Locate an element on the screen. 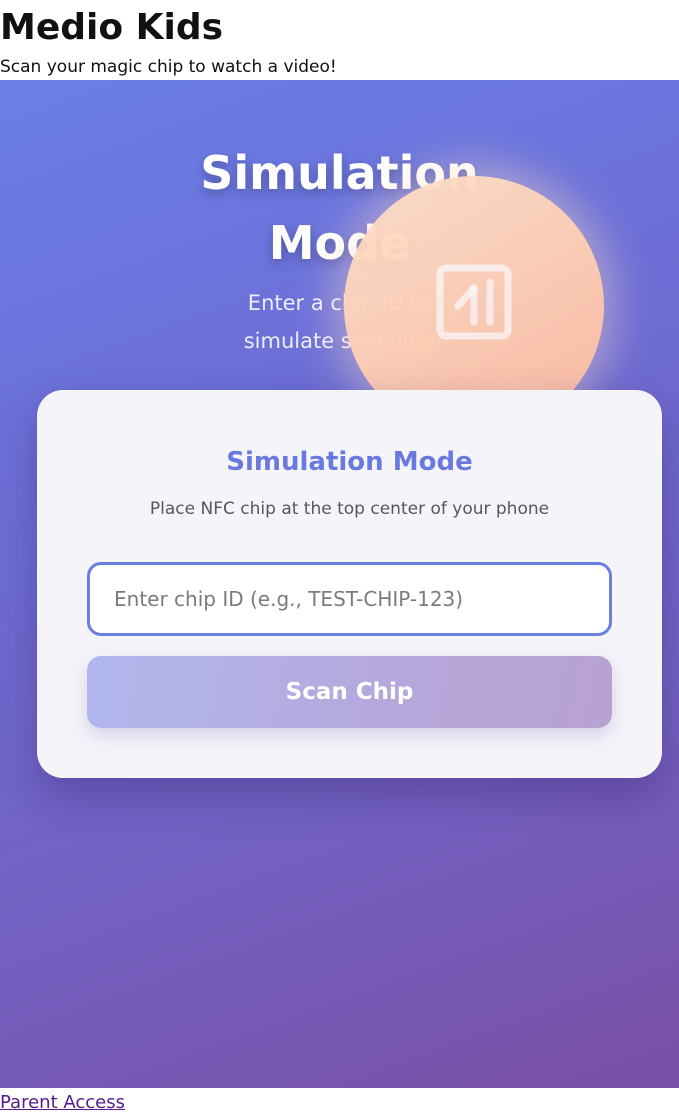 Image resolution: width=679 pixels, height=1115 pixels. app-subtitle: Scan your magic chip to watch a video! is located at coordinates (168, 67).